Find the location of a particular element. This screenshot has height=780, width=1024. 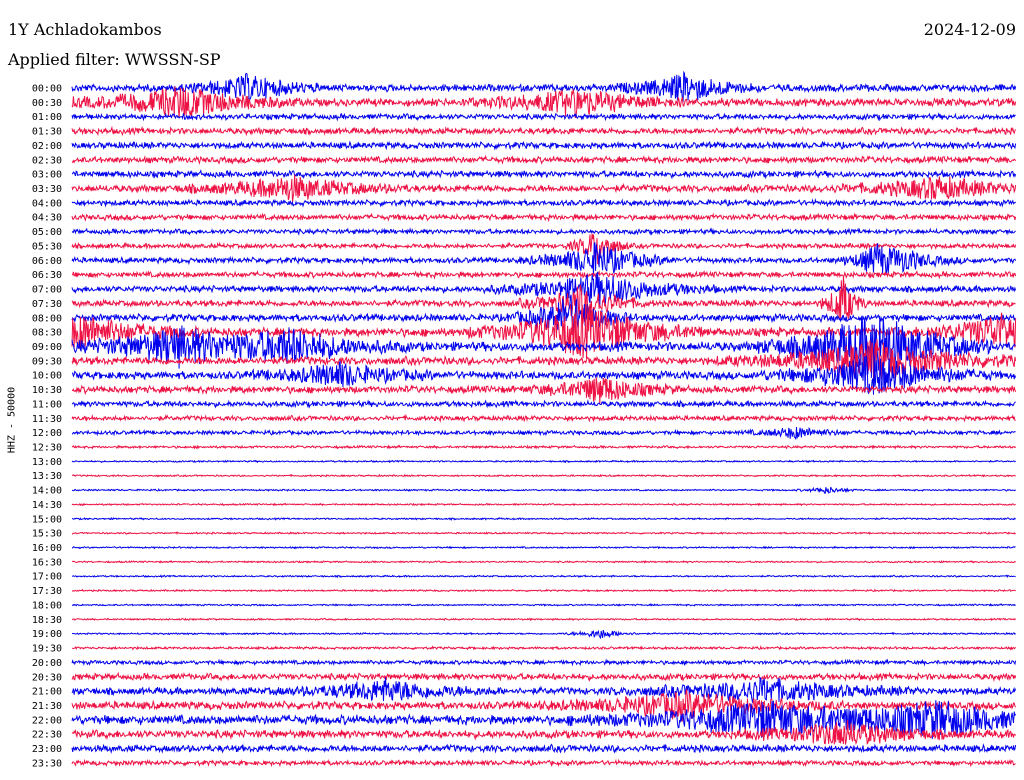

row-time-label: 21:00 is located at coordinates (47, 692).